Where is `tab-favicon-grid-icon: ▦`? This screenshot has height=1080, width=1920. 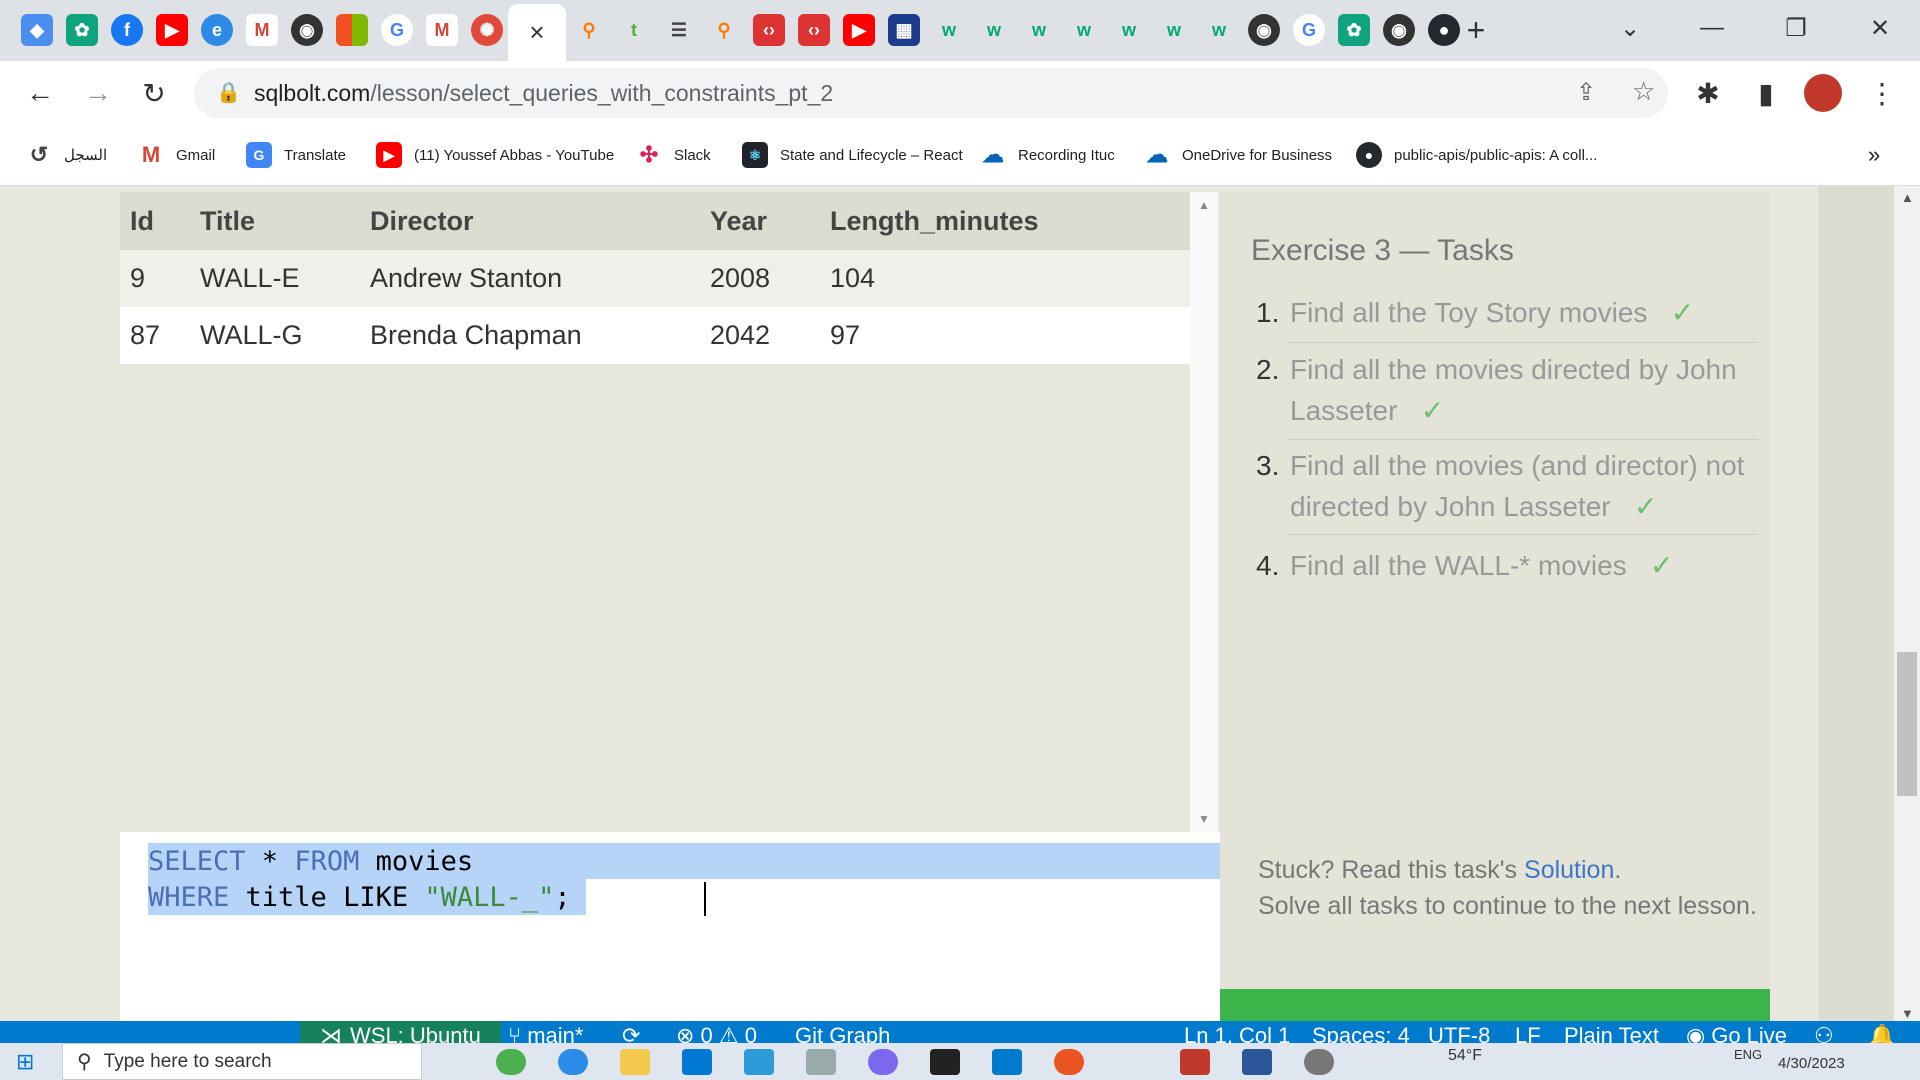 tab-favicon-grid-icon: ▦ is located at coordinates (904, 30).